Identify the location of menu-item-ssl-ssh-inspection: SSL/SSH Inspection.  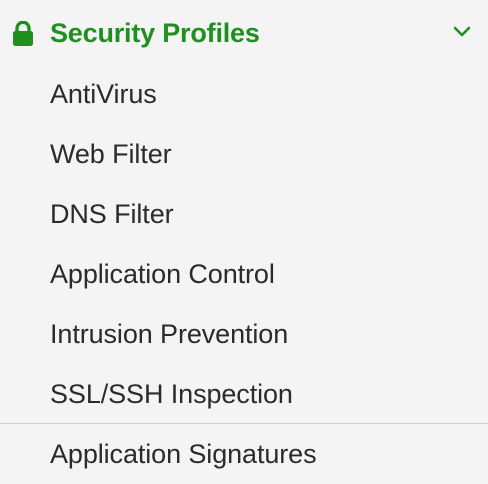
(244, 394).